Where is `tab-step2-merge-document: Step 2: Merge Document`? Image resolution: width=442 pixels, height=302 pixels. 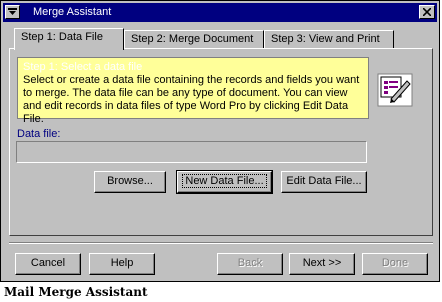 tab-step2-merge-document: Step 2: Merge Document is located at coordinates (194, 39).